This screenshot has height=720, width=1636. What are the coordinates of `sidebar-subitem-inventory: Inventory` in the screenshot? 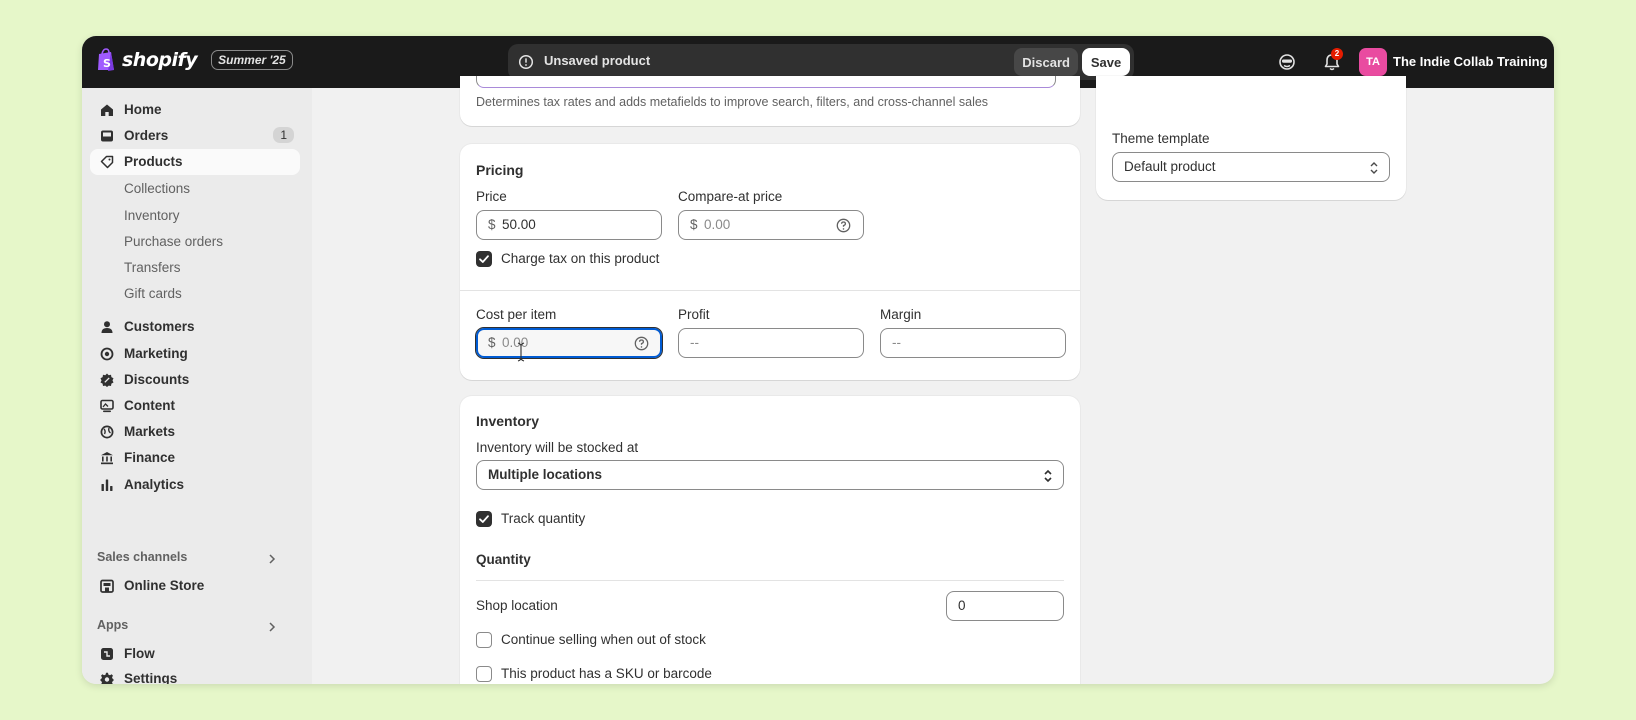 It's located at (152, 215).